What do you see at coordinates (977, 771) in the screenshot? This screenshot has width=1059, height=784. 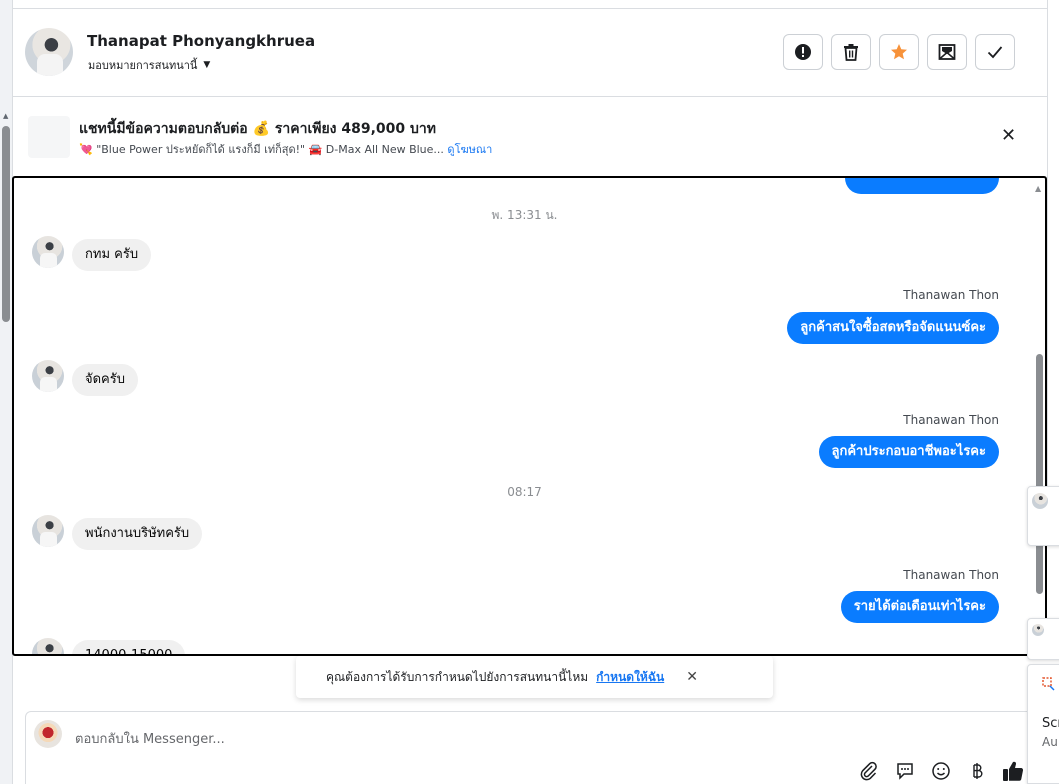 I see `baht-payment-icon` at bounding box center [977, 771].